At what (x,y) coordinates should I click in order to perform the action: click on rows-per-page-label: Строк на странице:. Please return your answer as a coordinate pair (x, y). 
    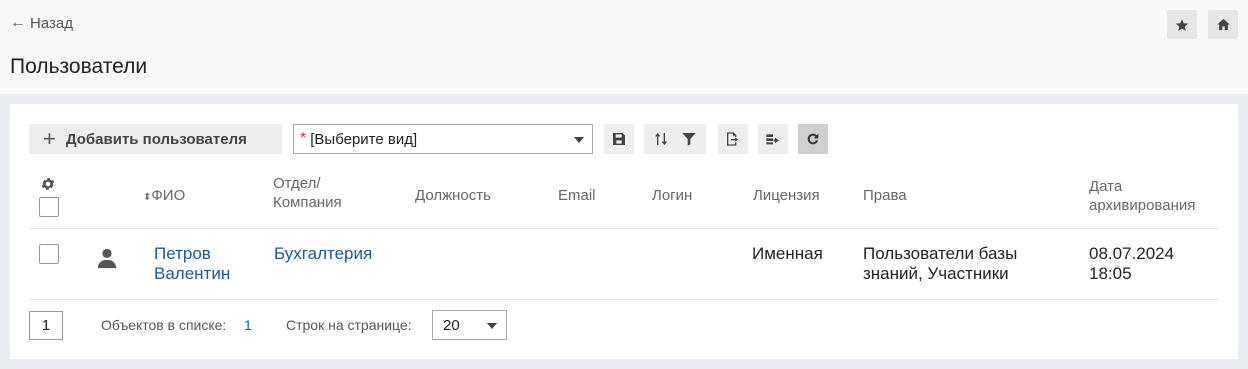
    Looking at the image, I should click on (349, 325).